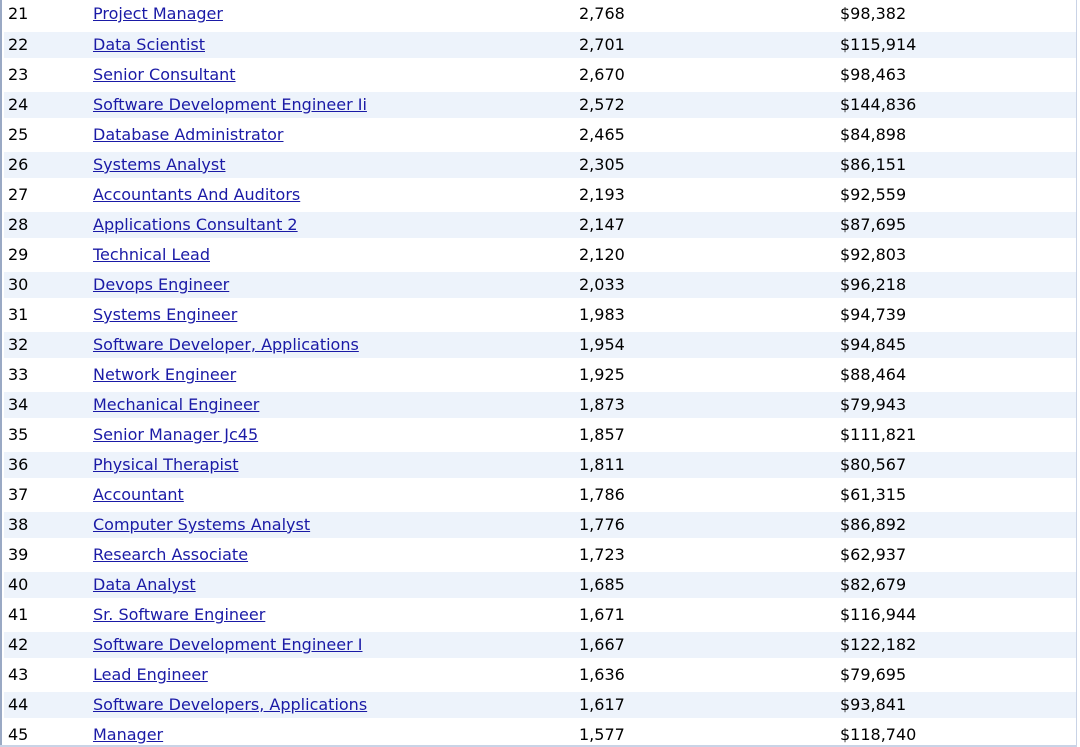 The width and height of the screenshot is (1080, 747). Describe the element at coordinates (332, 15) in the screenshot. I see `job-title-cell: Project Manager` at that location.